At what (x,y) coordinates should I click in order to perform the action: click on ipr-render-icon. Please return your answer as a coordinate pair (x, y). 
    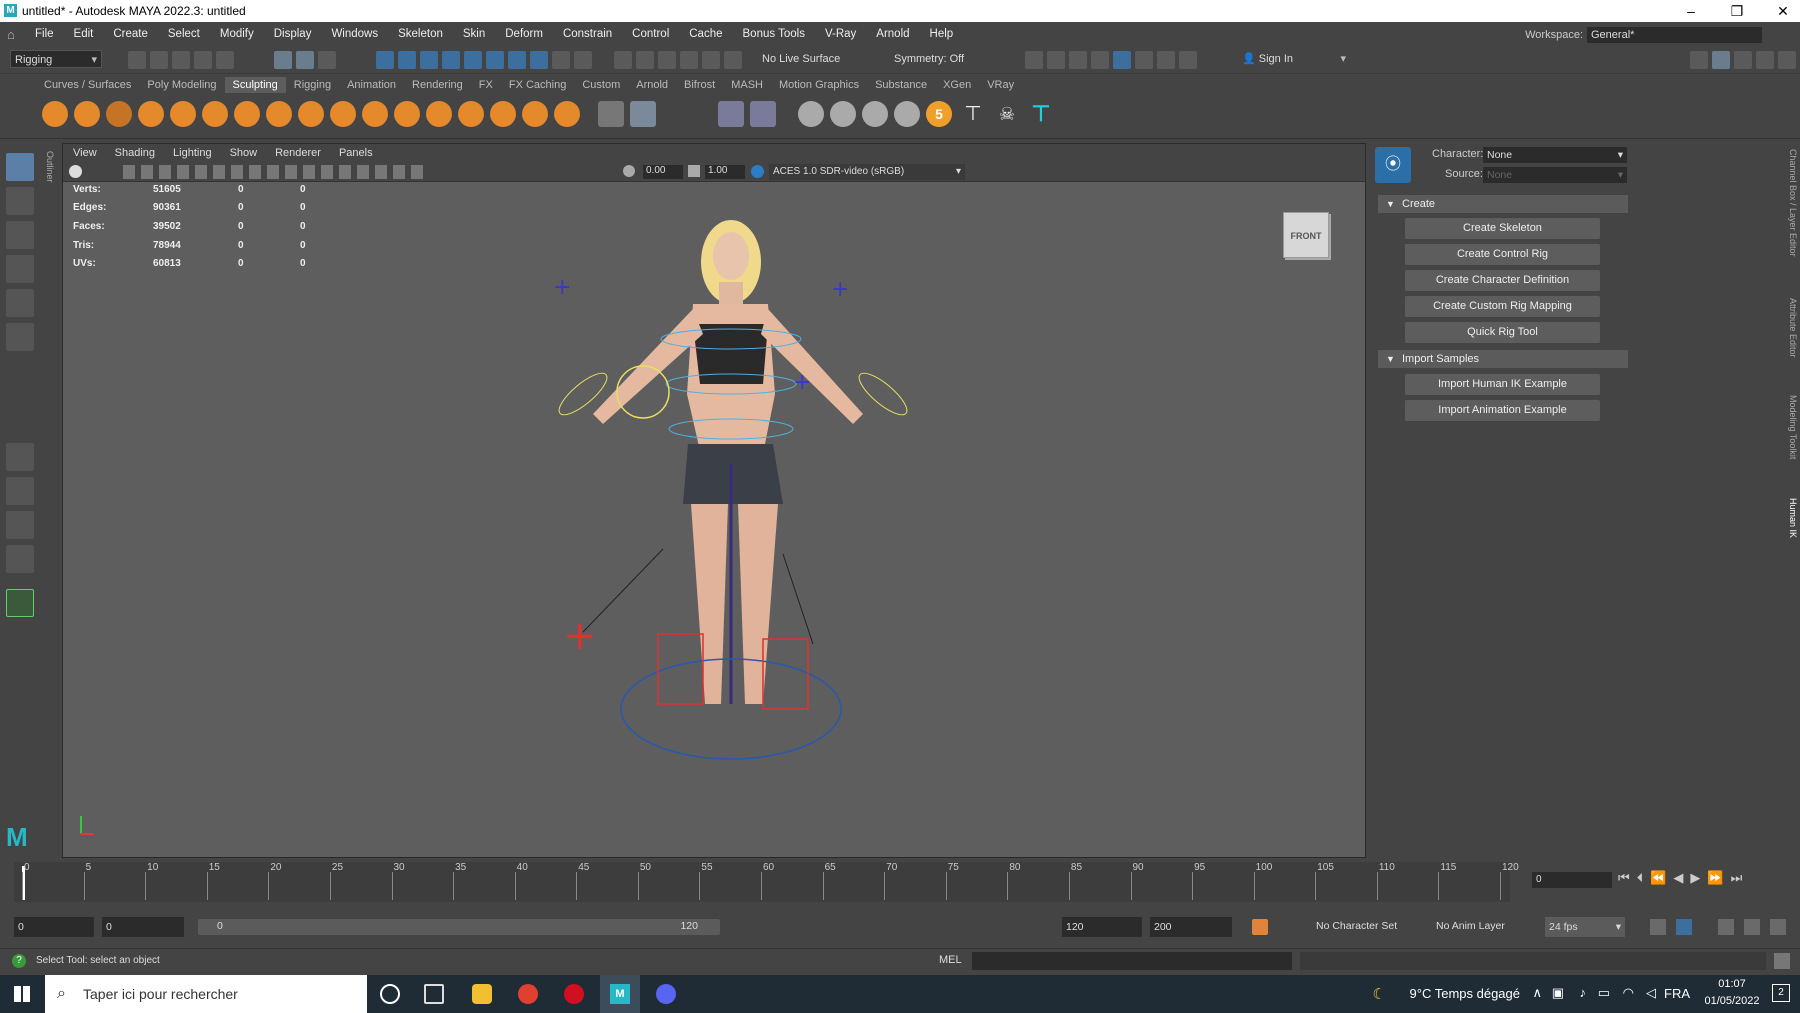
    Looking at the image, I should click on (733, 60).